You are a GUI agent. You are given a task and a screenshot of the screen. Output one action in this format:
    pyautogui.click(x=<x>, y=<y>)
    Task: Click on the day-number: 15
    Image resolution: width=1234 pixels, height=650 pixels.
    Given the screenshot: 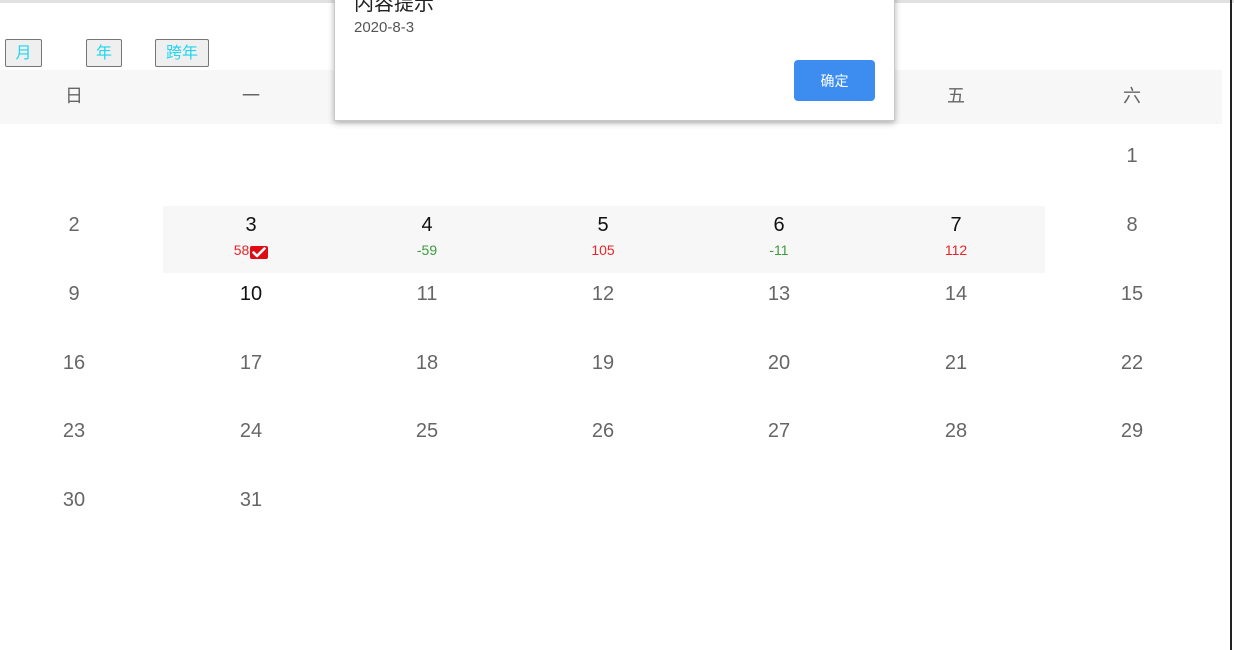 What is the action you would take?
    pyautogui.click(x=1132, y=294)
    